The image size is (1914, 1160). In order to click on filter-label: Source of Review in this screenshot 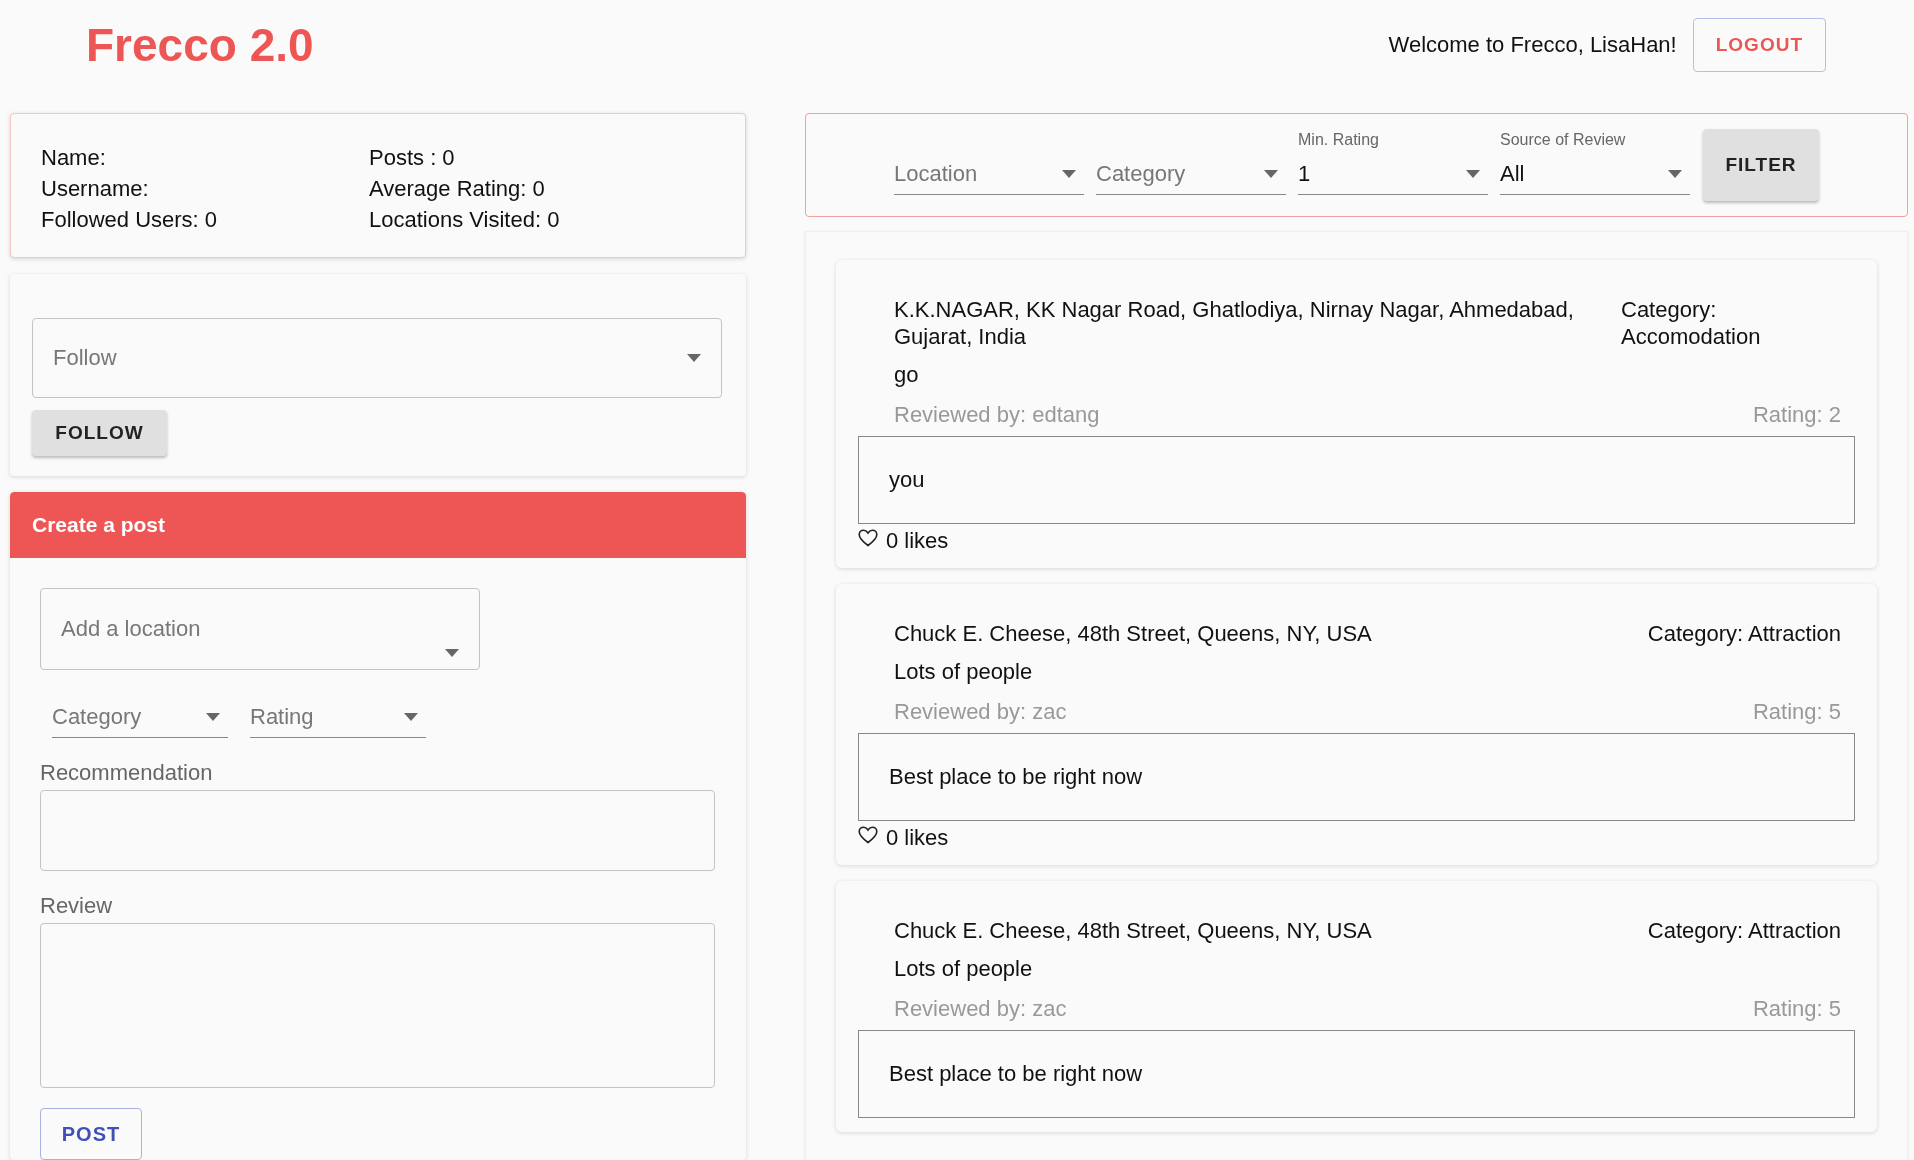, I will do `click(1563, 140)`.